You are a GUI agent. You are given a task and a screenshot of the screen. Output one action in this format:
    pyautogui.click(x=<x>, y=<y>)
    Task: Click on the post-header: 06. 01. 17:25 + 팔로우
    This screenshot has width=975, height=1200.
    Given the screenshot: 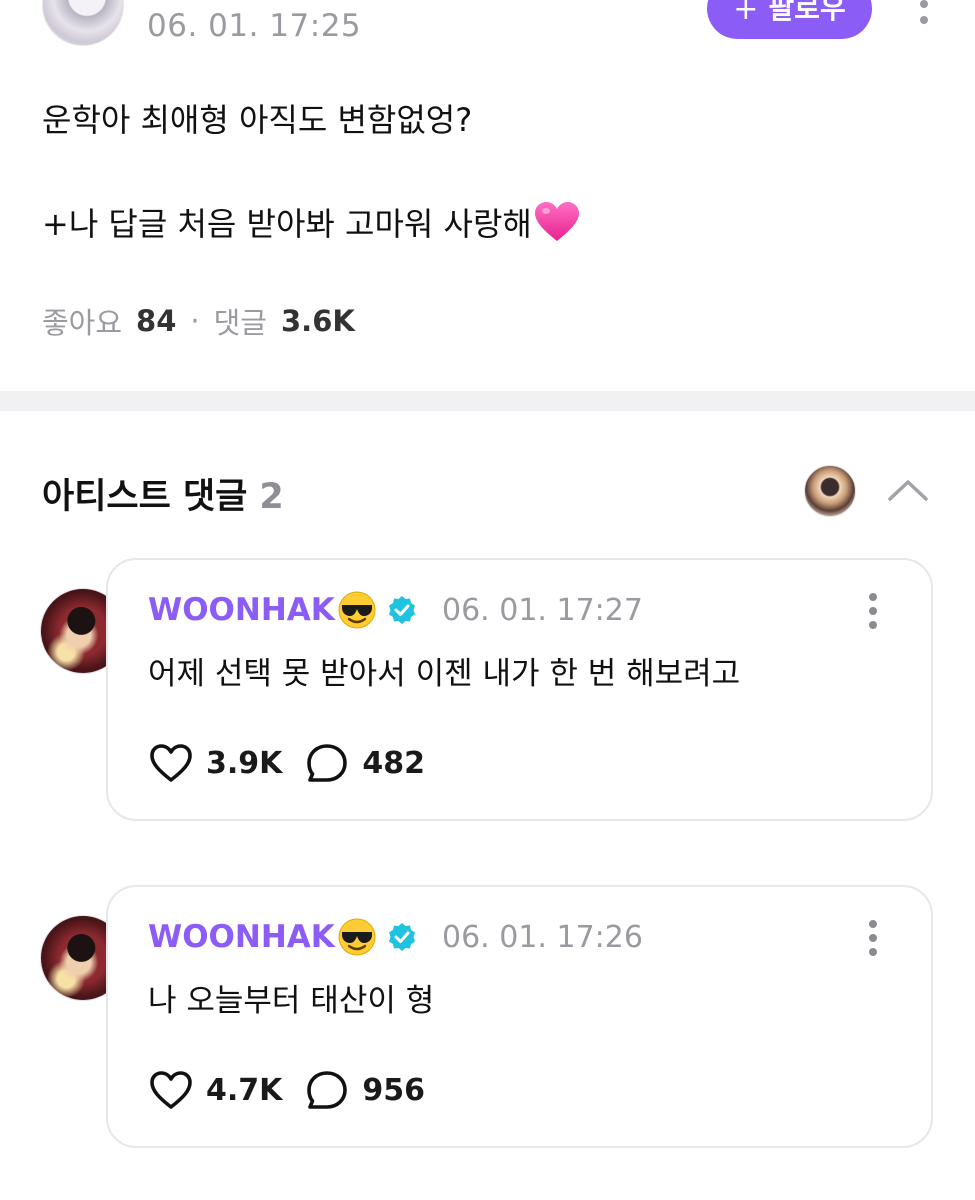 What is the action you would take?
    pyautogui.click(x=487, y=30)
    